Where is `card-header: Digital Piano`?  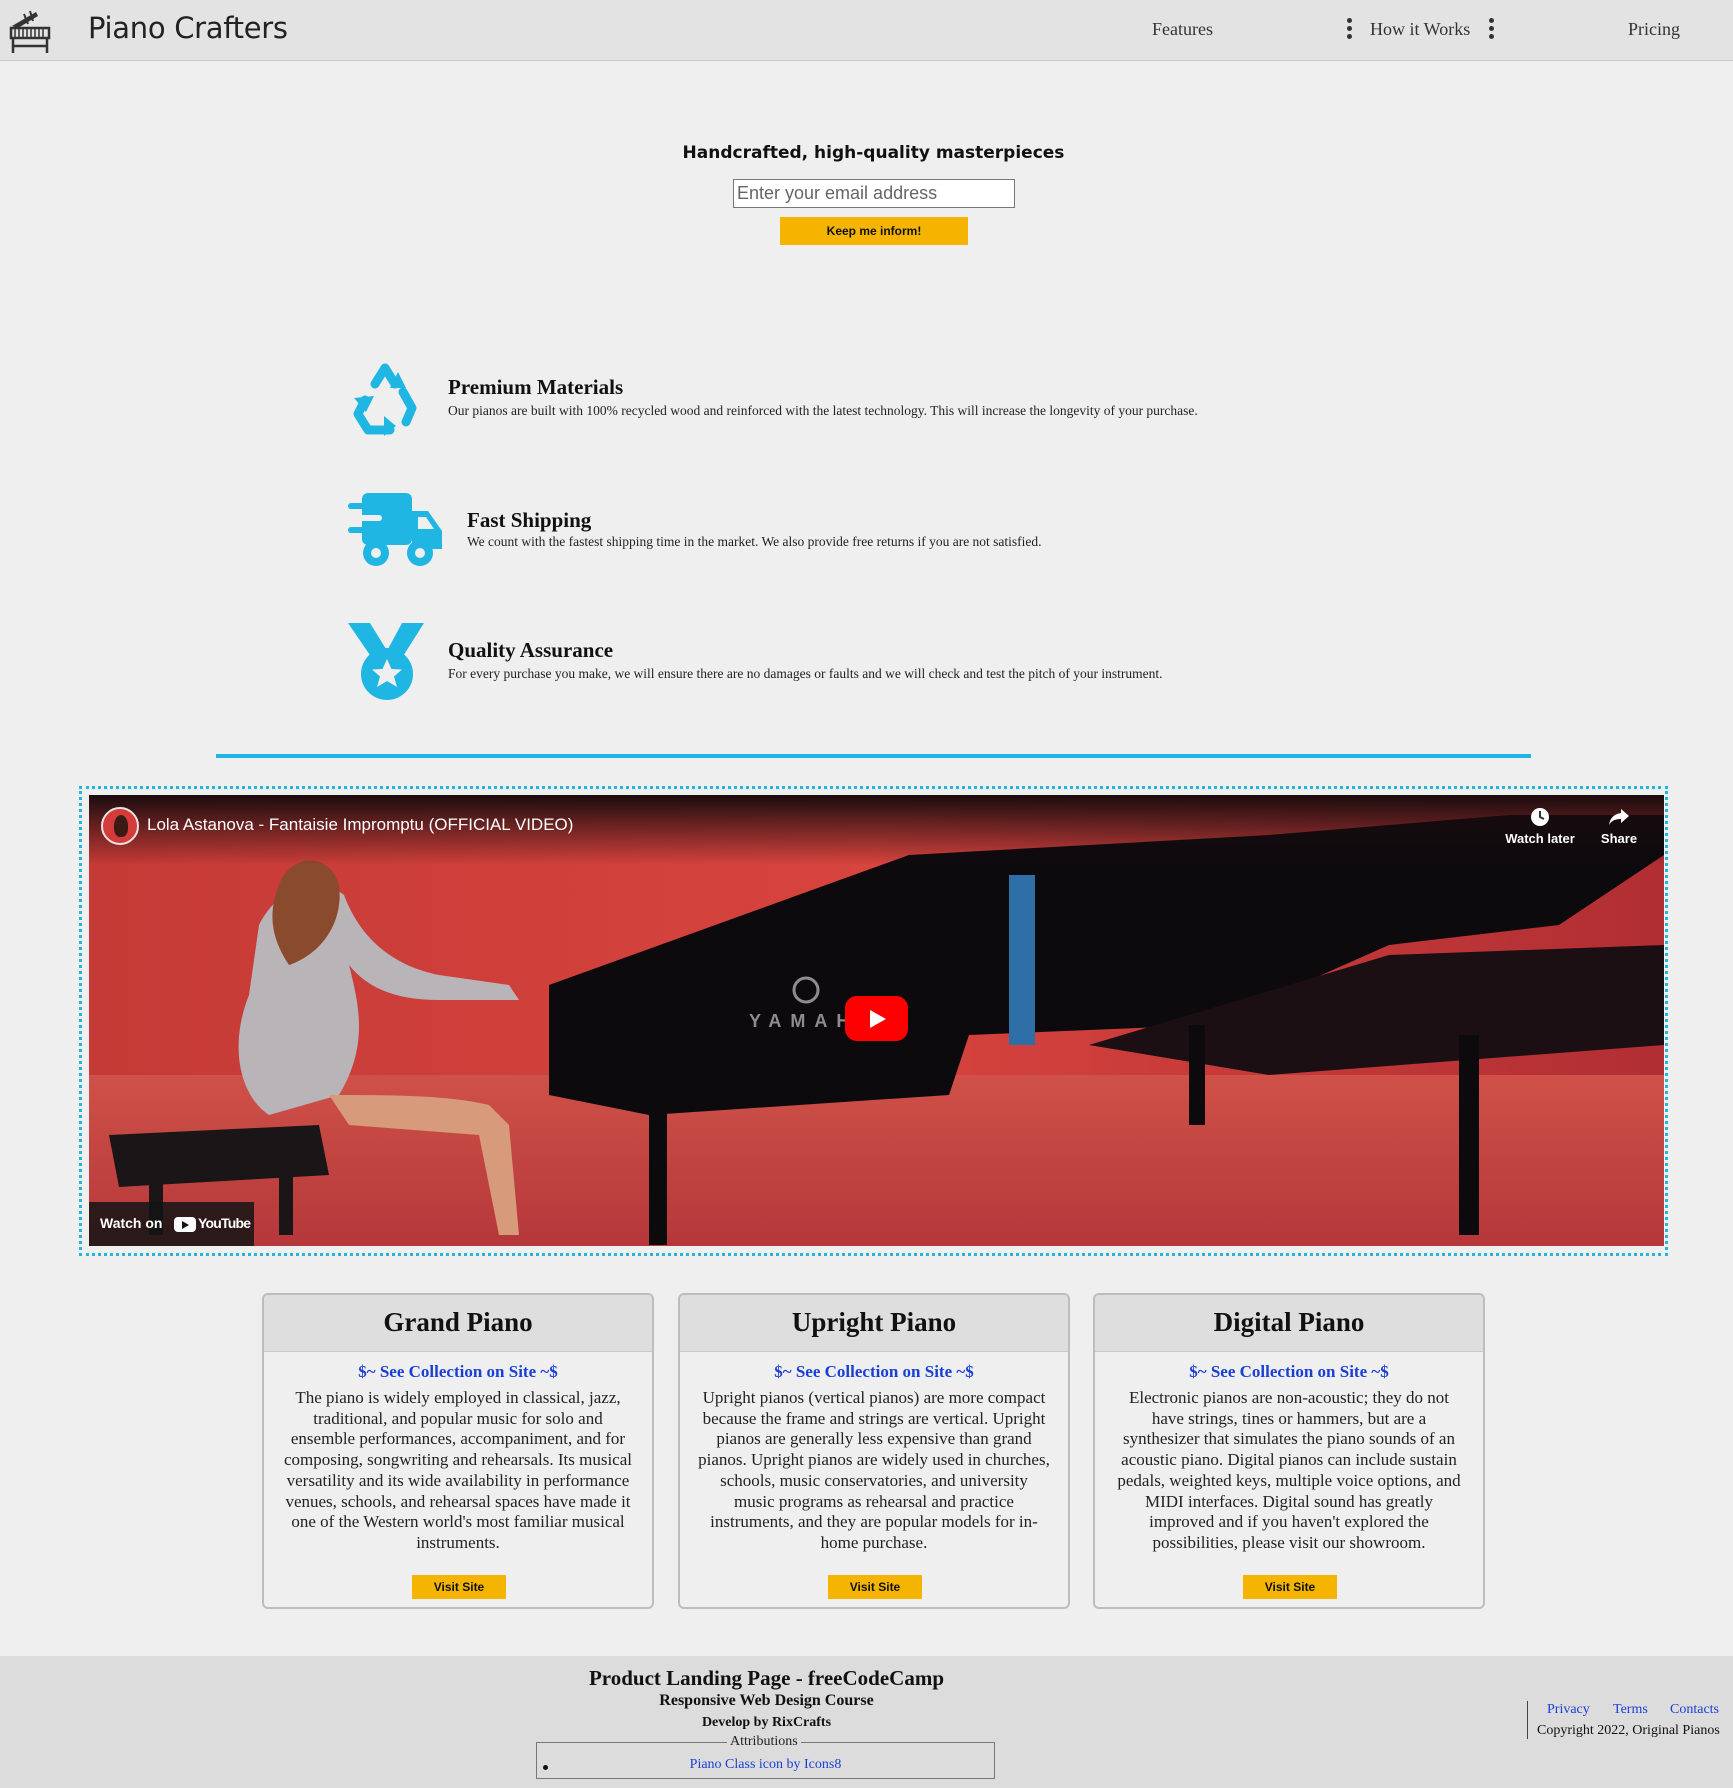
card-header: Digital Piano is located at coordinates (1289, 1323).